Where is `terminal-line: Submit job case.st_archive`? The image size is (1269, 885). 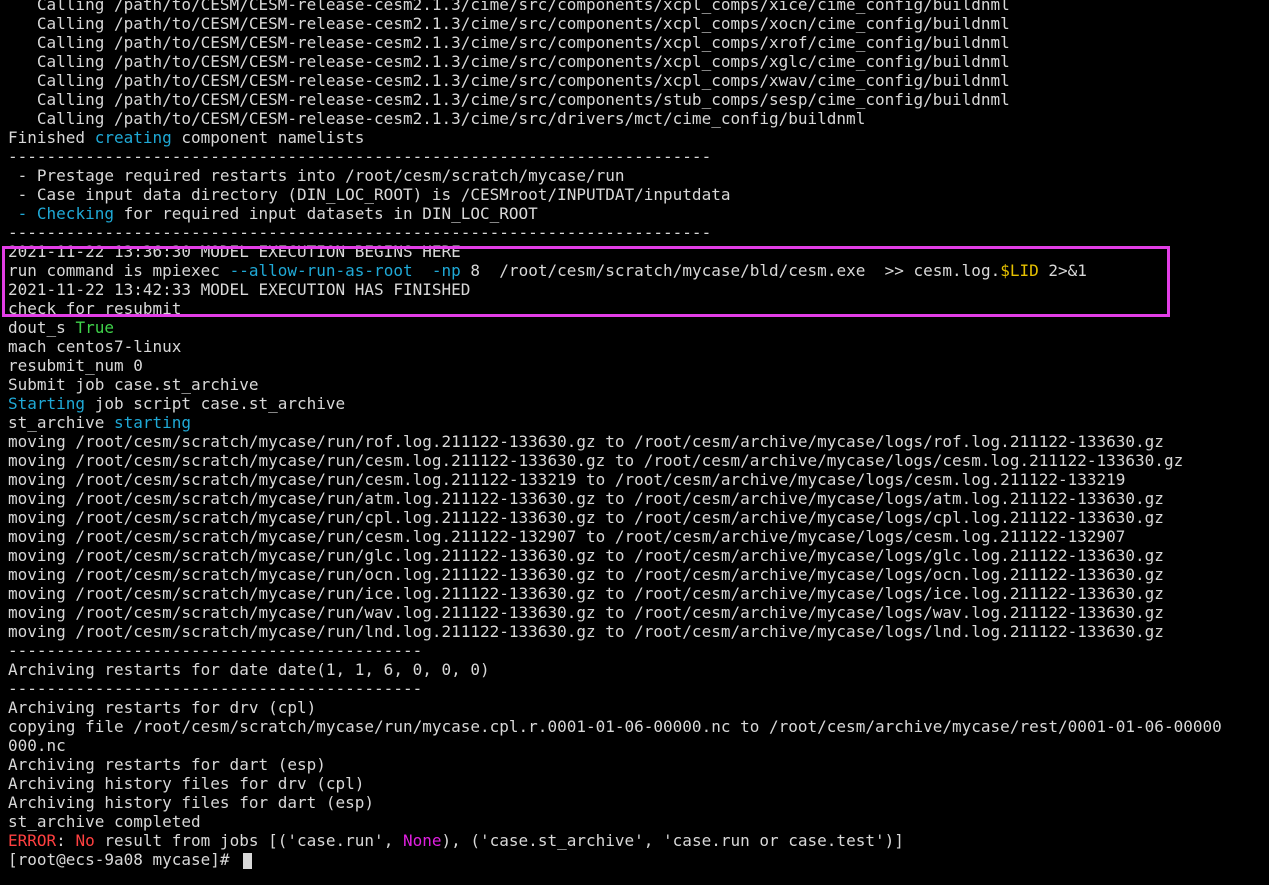 terminal-line: Submit job case.st_archive is located at coordinates (638, 384).